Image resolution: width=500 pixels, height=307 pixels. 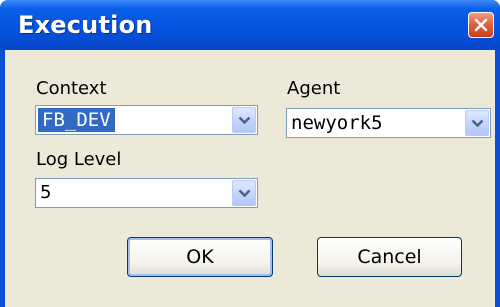 What do you see at coordinates (71, 88) in the screenshot?
I see `context-label: Context` at bounding box center [71, 88].